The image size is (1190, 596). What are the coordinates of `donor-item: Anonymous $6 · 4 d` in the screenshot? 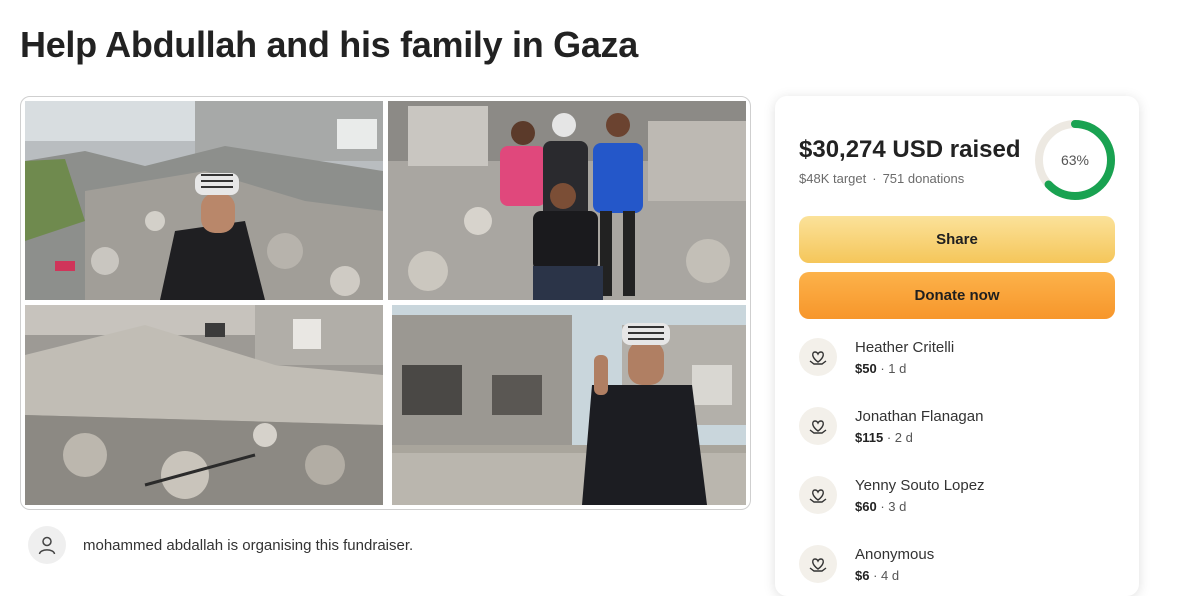 It's located at (866, 569).